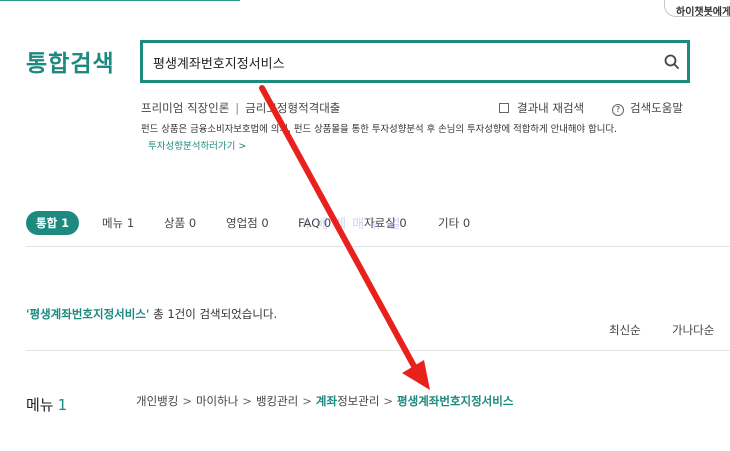 The width and height of the screenshot is (730, 451). I want to click on search-box, so click(415, 61).